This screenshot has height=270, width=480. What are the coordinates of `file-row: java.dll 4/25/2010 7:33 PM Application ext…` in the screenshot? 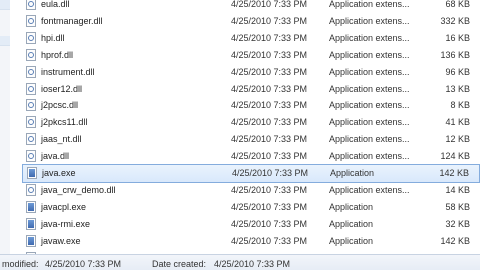 It's located at (251, 156).